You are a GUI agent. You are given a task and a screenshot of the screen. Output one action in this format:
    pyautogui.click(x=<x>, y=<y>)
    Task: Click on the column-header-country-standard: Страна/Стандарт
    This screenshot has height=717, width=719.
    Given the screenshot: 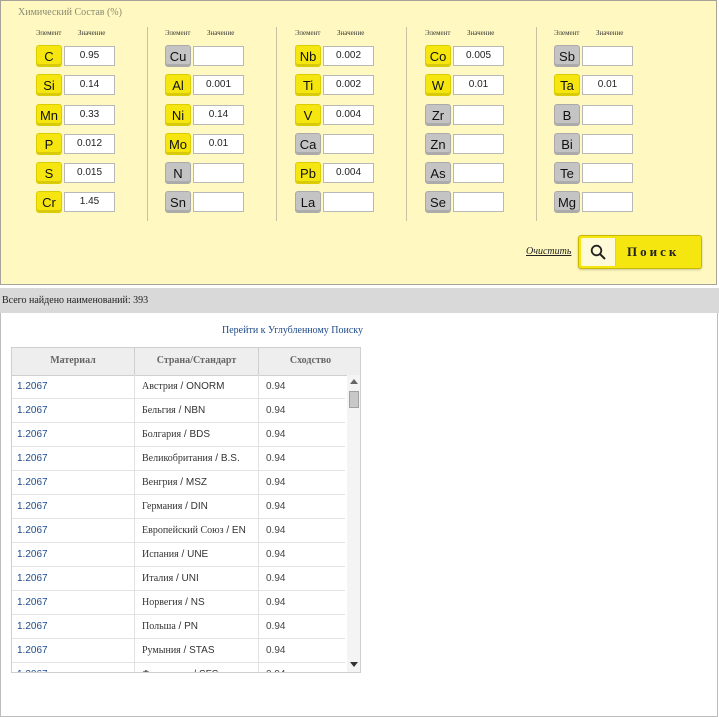 What is the action you would take?
    pyautogui.click(x=197, y=361)
    